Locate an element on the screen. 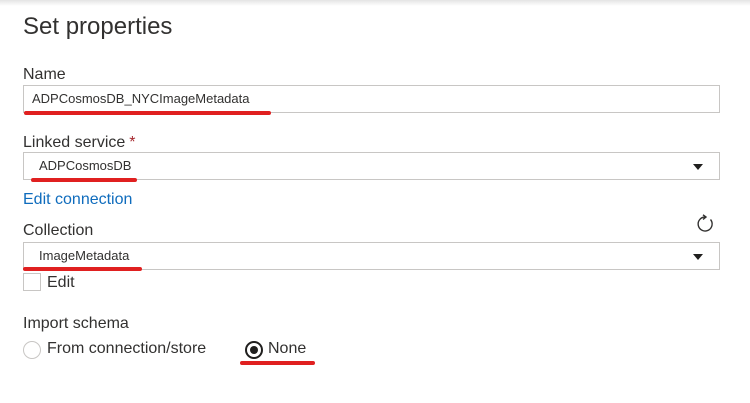 The image size is (750, 403). annotation-underline-none is located at coordinates (277, 363).